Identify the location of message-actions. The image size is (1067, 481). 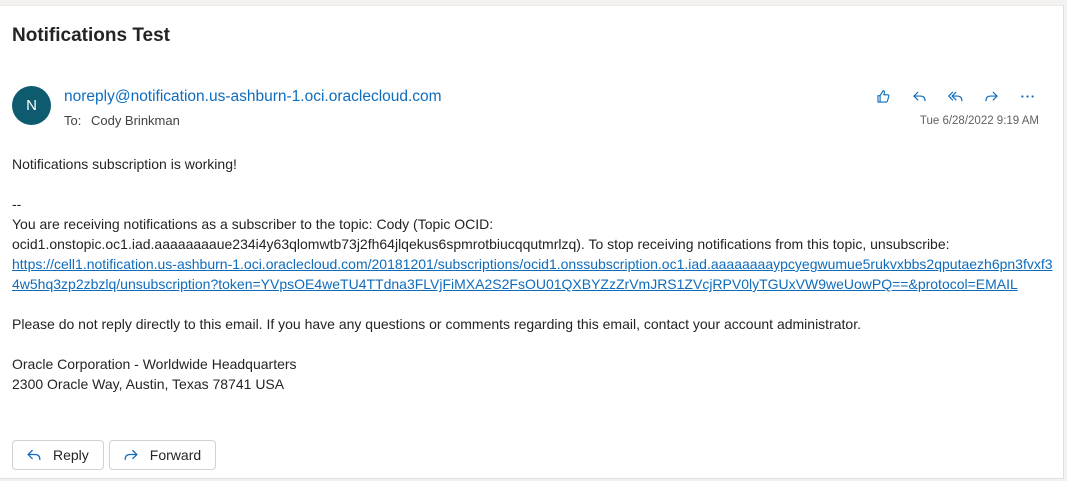
(955, 96).